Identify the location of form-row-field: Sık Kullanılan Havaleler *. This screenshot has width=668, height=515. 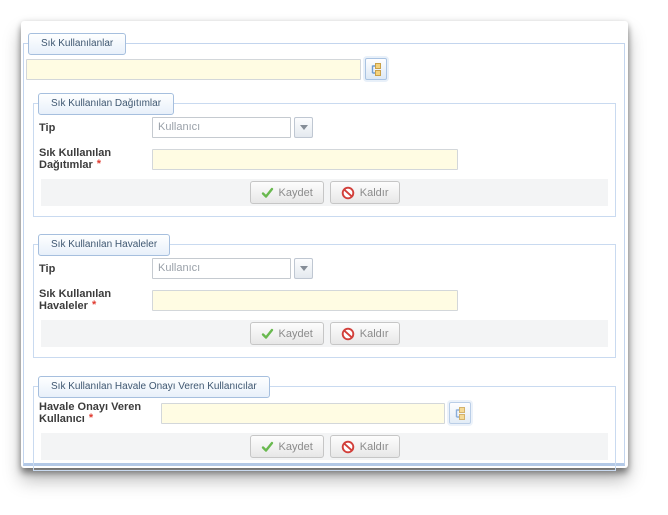
(327, 300).